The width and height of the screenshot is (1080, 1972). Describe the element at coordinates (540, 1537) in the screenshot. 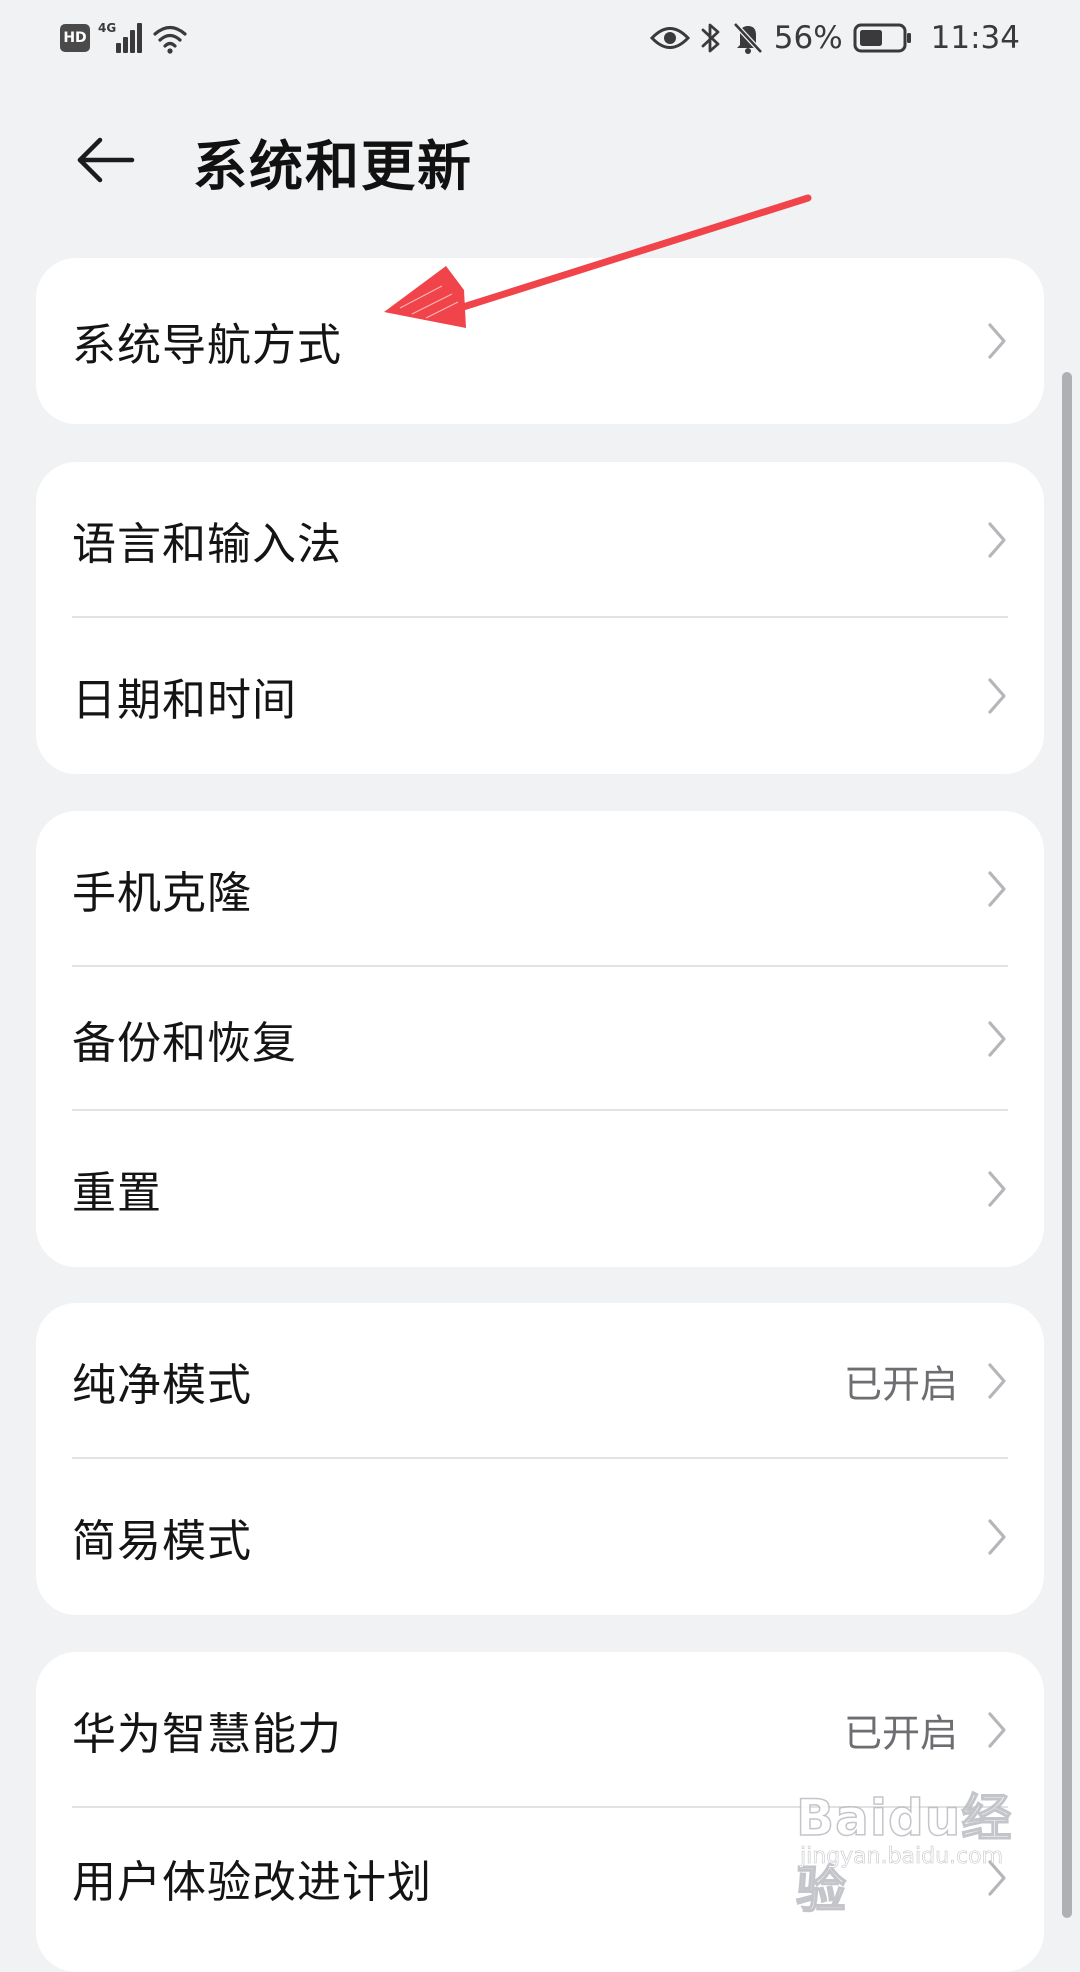

I see `settings-row-simple-mode: 简易模式` at that location.